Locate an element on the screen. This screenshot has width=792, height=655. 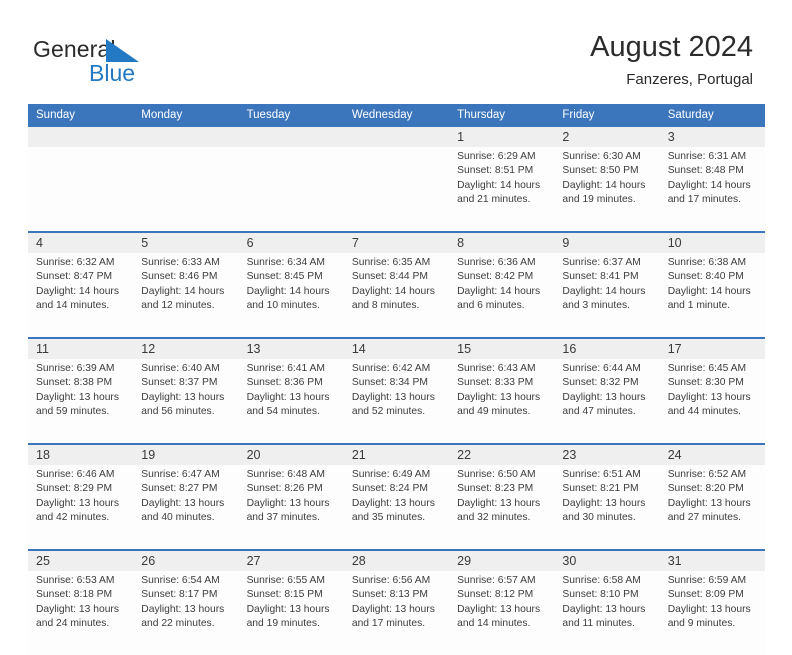
sunset-text: Sunset: 8:36 PM is located at coordinates (284, 383).